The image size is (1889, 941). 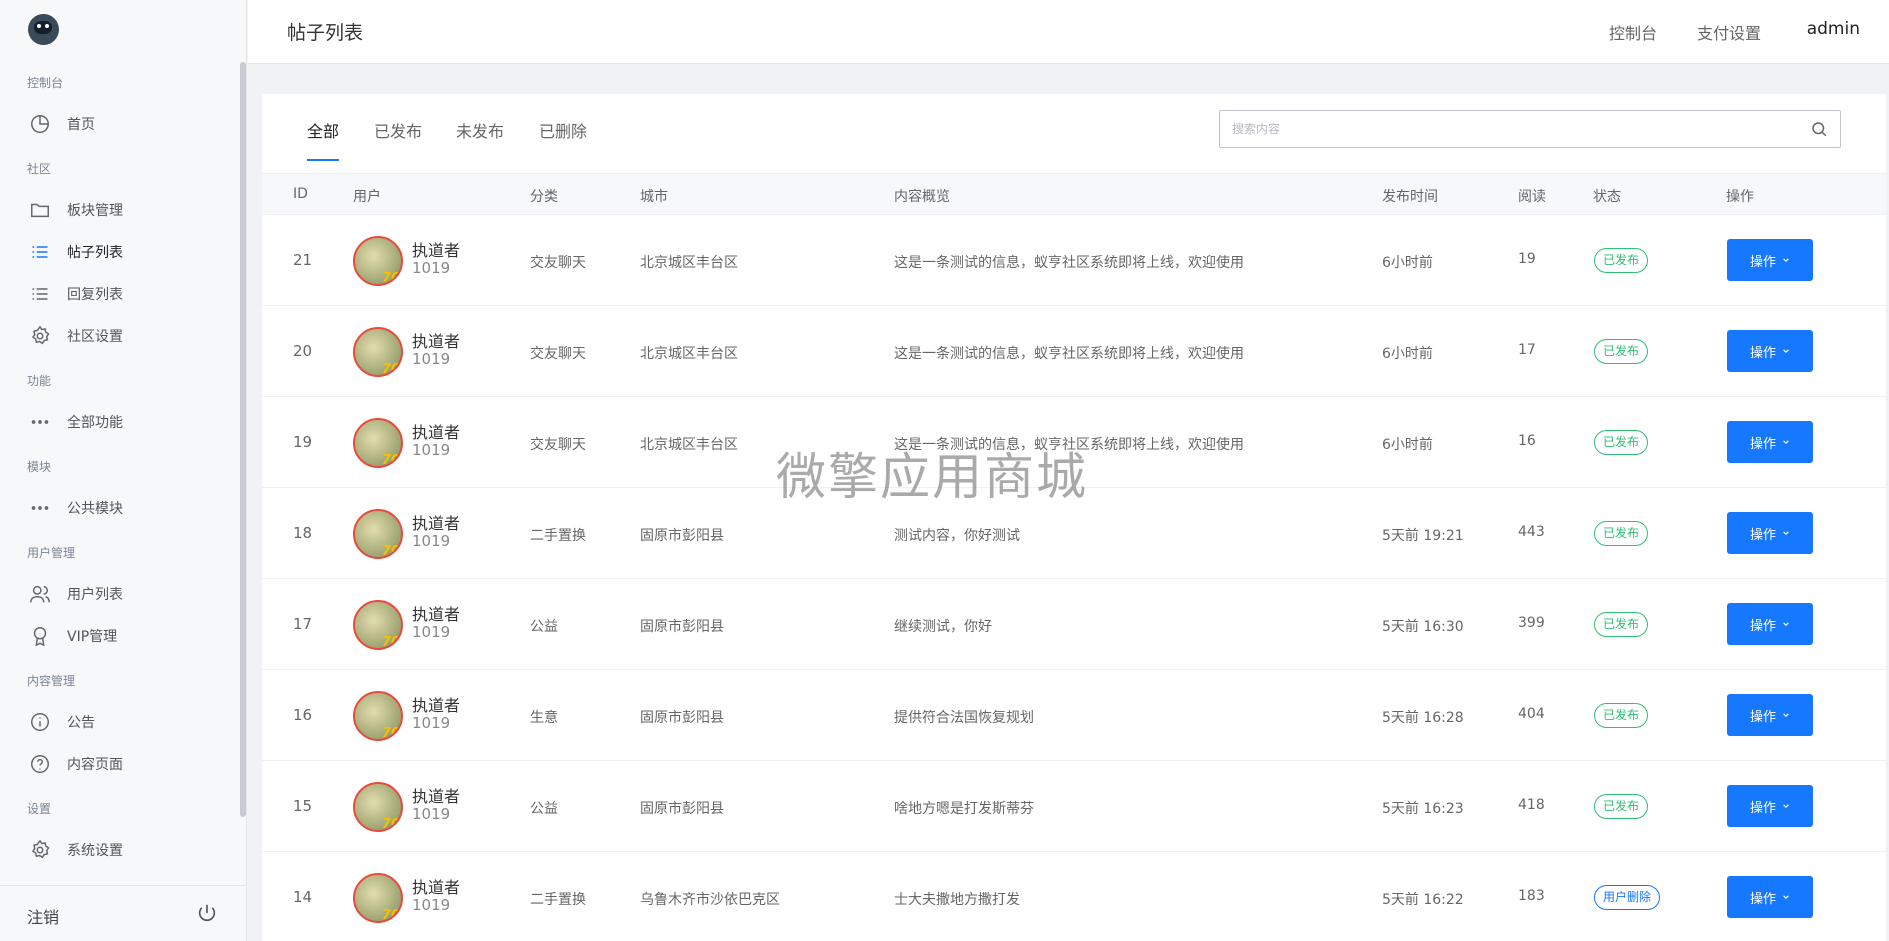 I want to click on post-content: 继续测试，你好, so click(x=943, y=626).